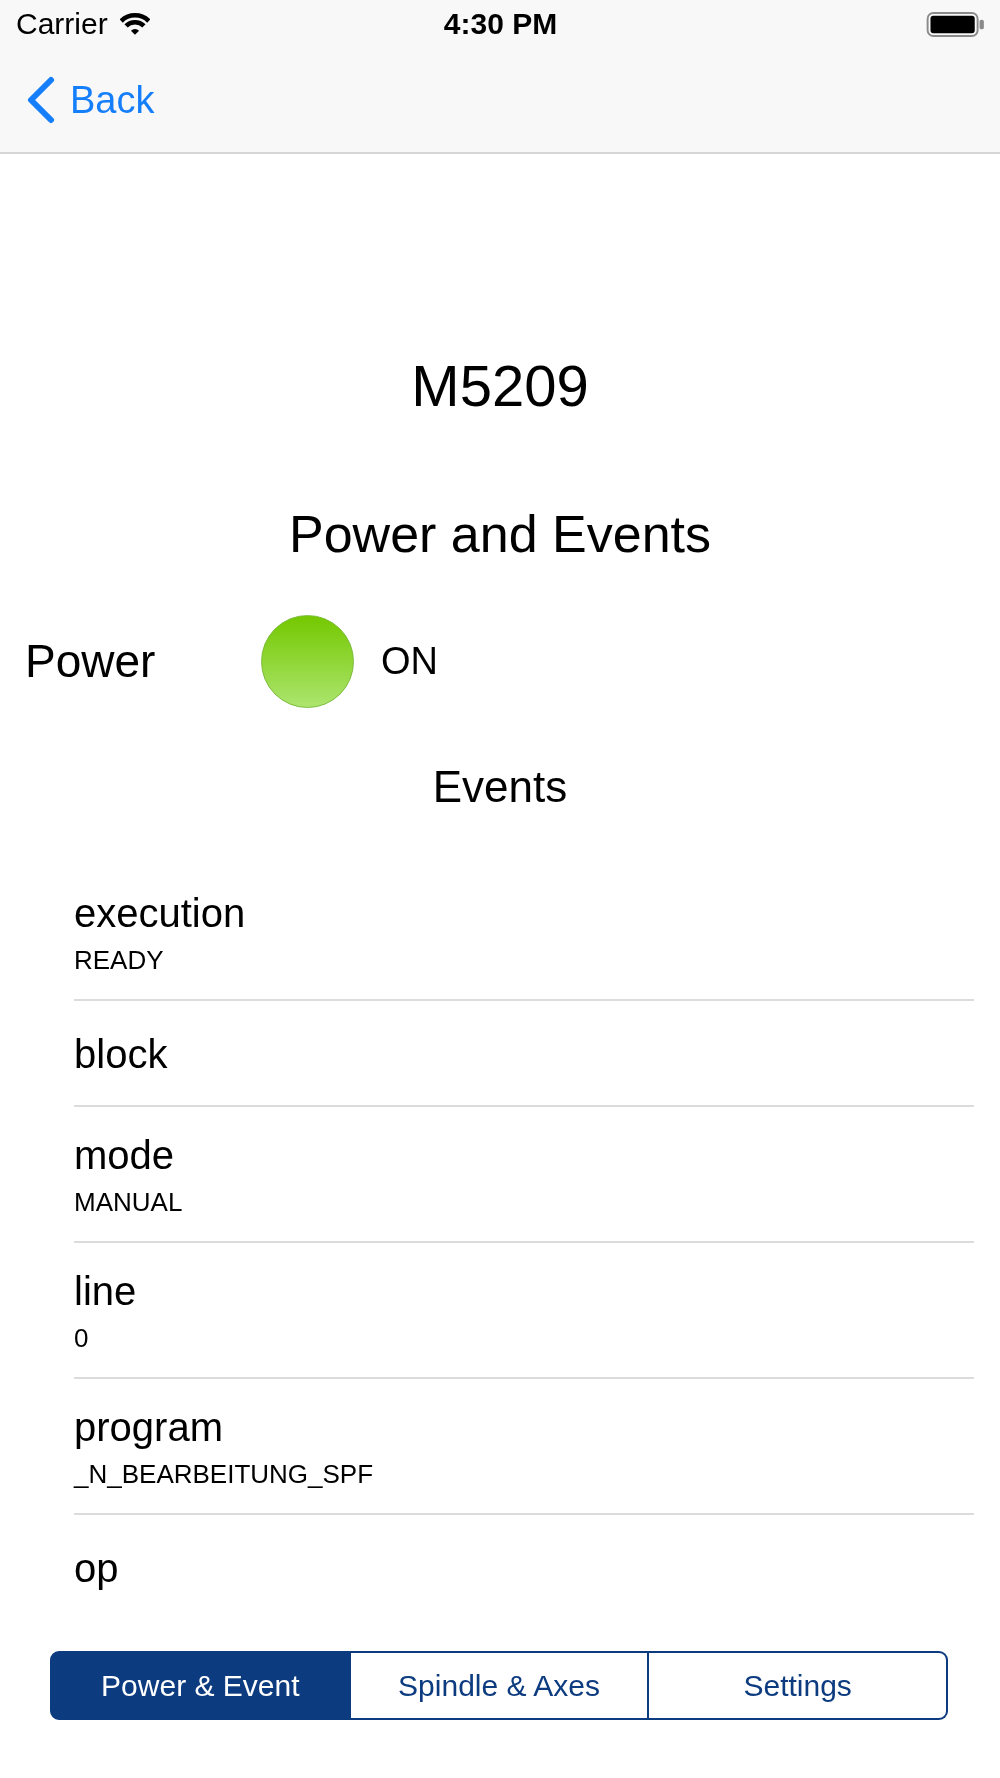  Describe the element at coordinates (500, 787) in the screenshot. I see `events-heading: Events` at that location.